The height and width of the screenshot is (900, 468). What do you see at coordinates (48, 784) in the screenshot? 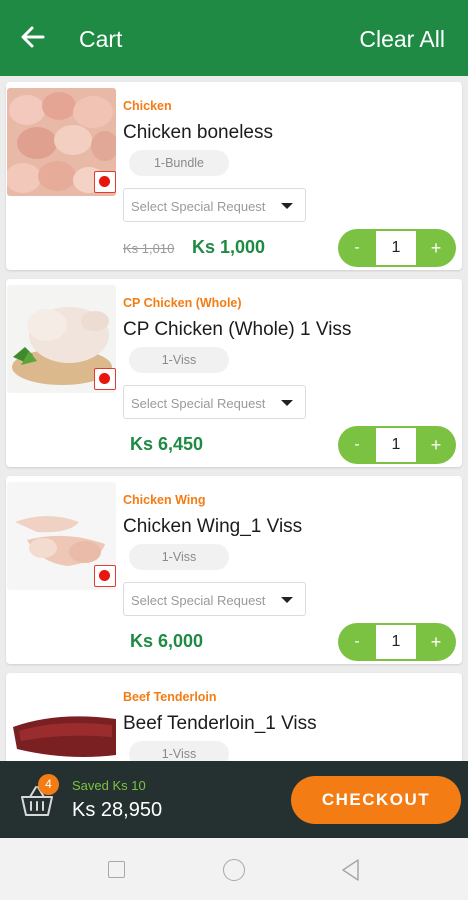
I see `cart-count-badge: 4` at bounding box center [48, 784].